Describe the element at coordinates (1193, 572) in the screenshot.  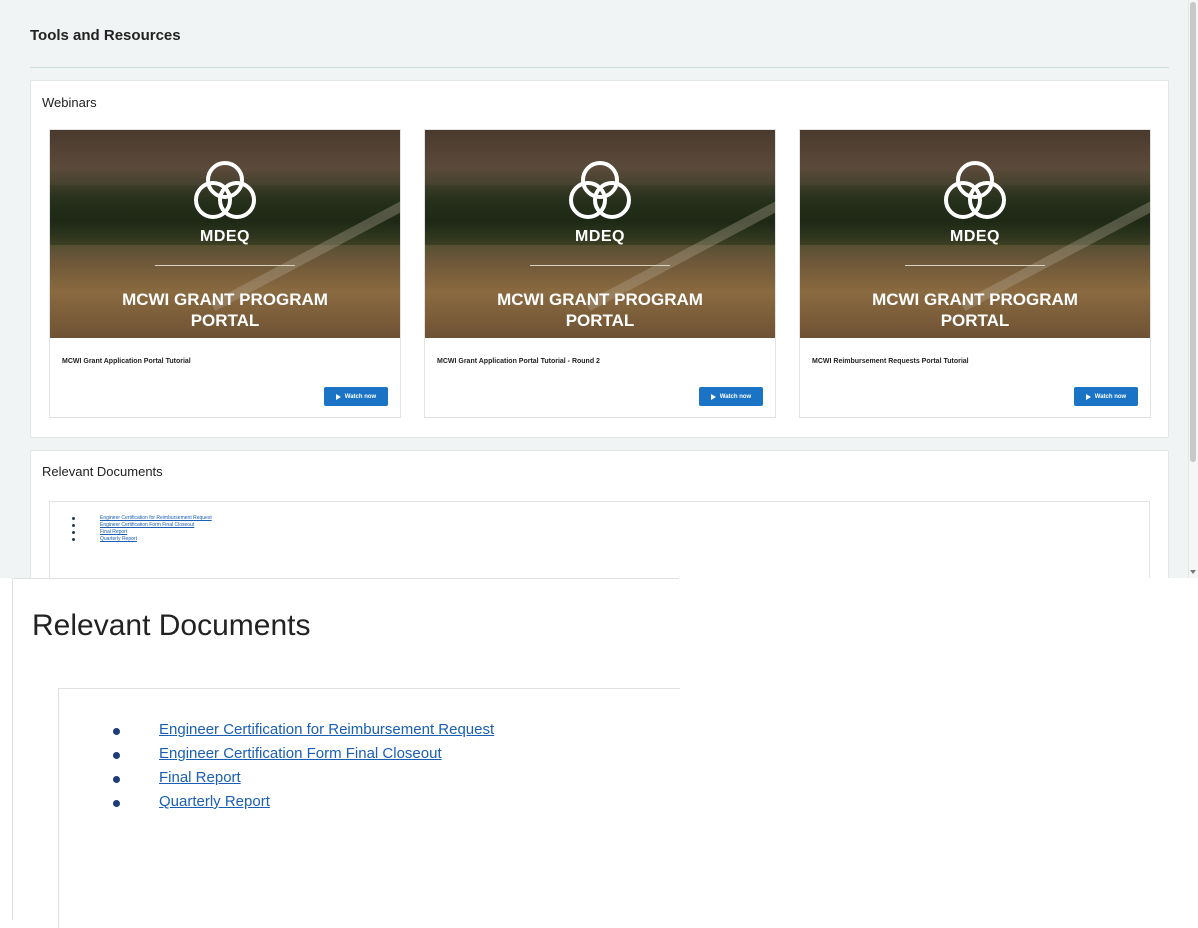
I see `scroll-down-icon` at that location.